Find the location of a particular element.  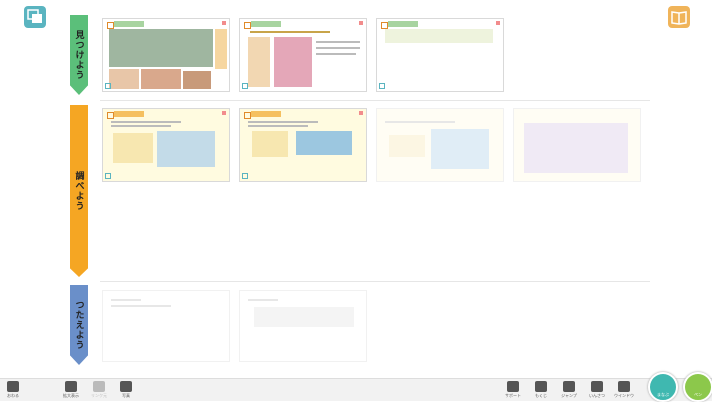

power-icon is located at coordinates (13, 386).